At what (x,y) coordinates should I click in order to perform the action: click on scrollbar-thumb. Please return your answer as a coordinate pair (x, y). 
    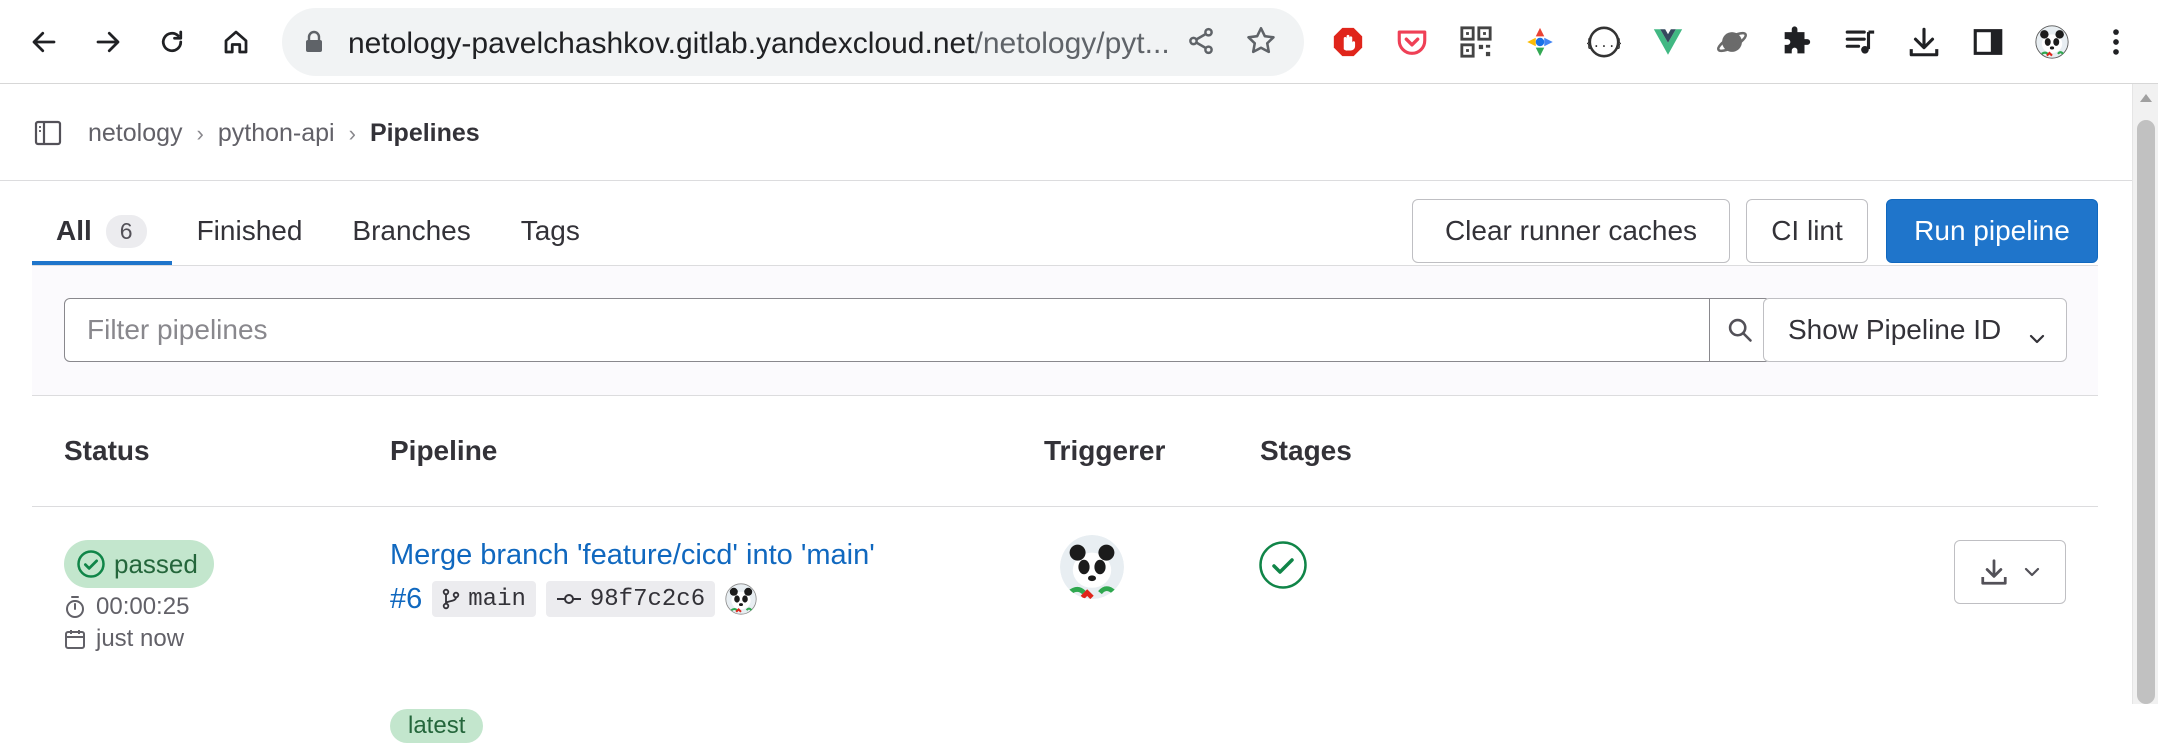
    Looking at the image, I should click on (2146, 412).